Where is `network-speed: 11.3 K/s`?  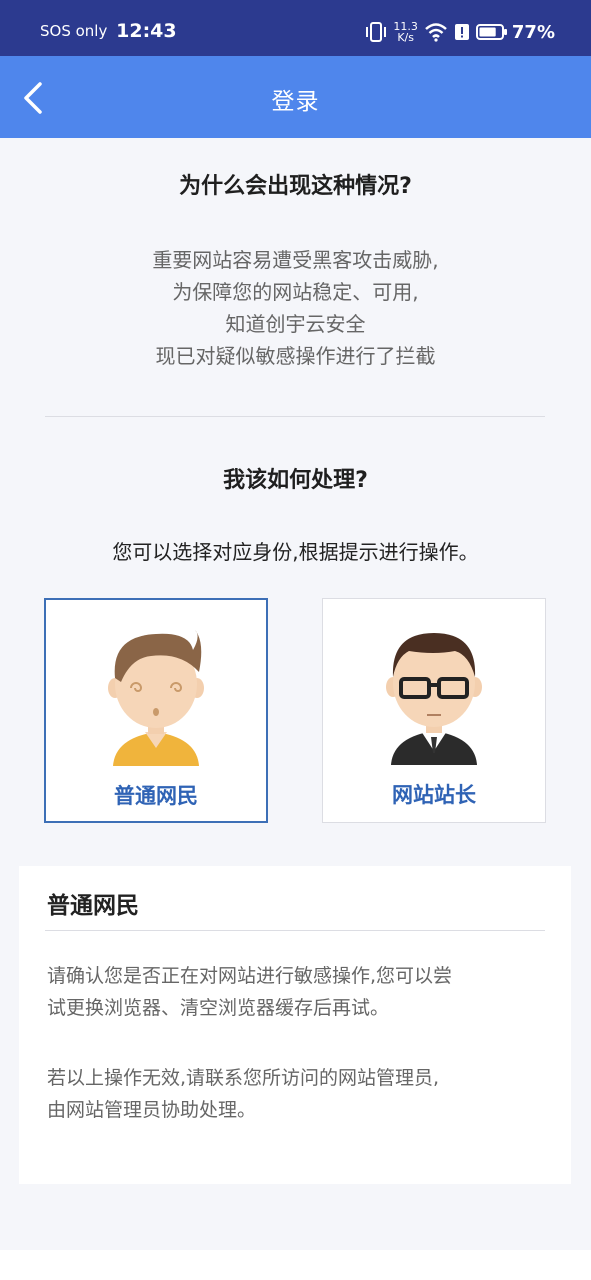
network-speed: 11.3 K/s is located at coordinates (405, 32).